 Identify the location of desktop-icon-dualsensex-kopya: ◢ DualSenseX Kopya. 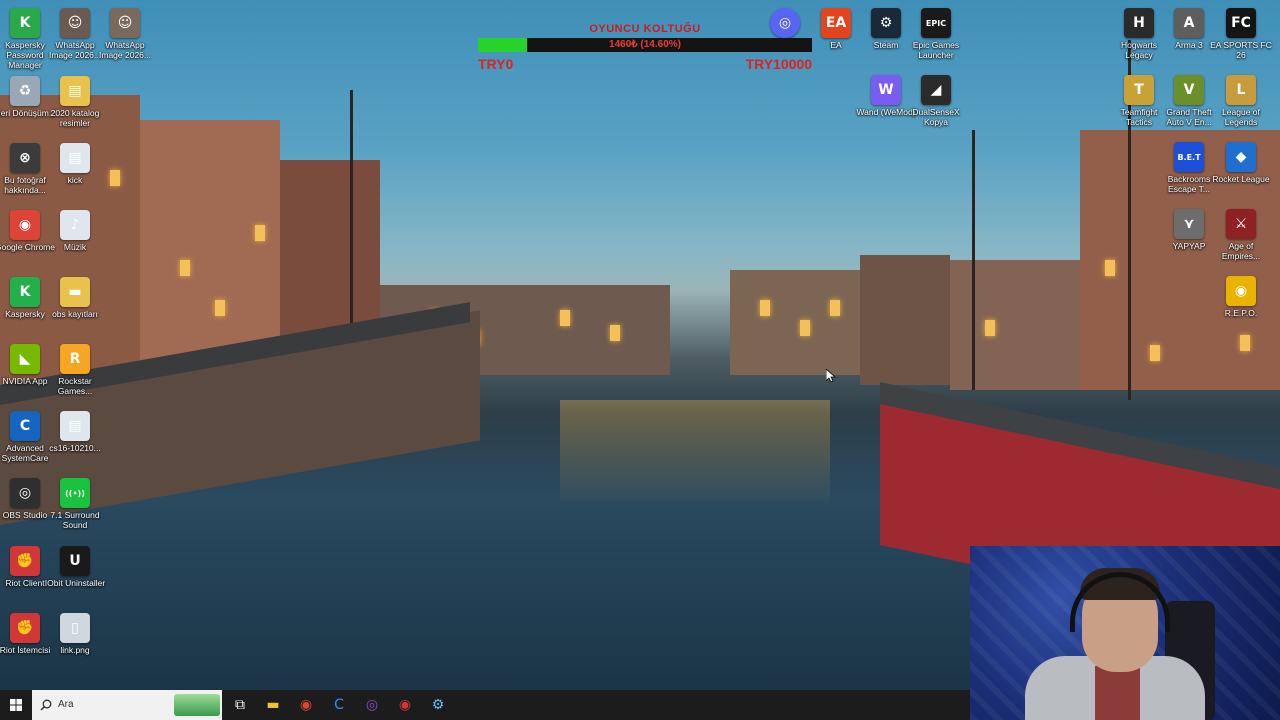
(936, 99).